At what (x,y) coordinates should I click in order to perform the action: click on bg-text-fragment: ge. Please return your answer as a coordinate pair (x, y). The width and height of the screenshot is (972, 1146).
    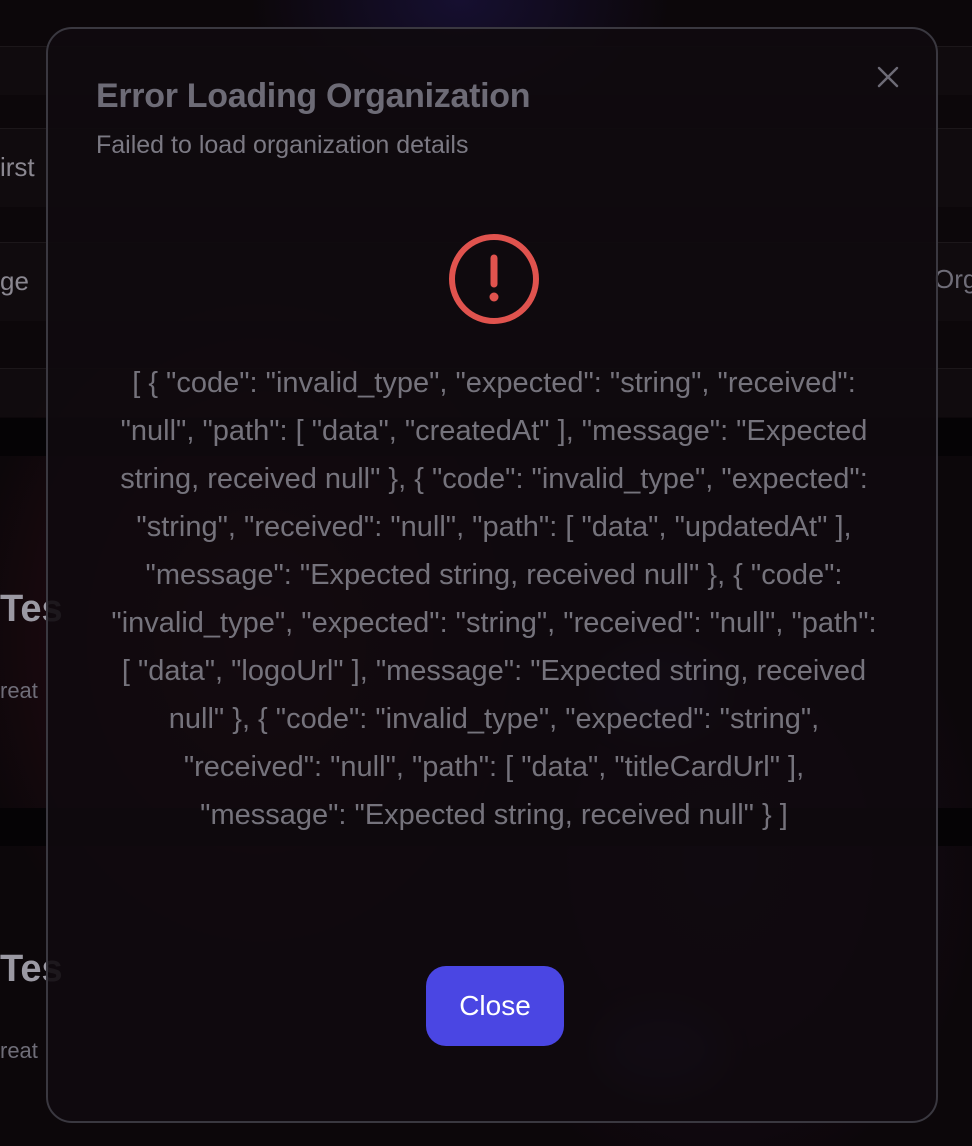
    Looking at the image, I should click on (14, 281).